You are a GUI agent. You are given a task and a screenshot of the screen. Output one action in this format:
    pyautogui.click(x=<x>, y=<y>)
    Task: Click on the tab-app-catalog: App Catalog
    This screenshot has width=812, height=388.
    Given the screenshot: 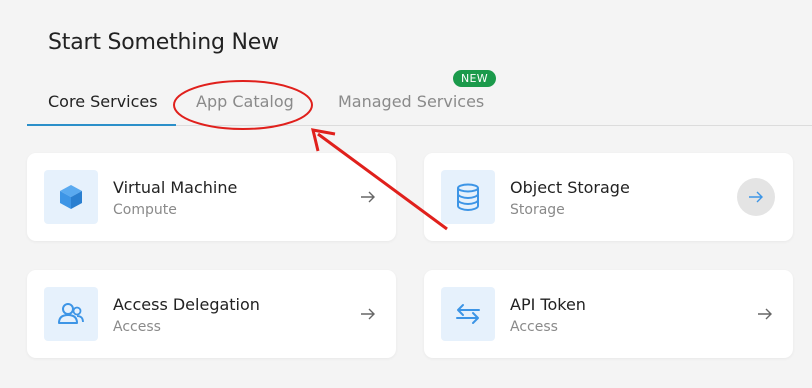 What is the action you would take?
    pyautogui.click(x=245, y=101)
    